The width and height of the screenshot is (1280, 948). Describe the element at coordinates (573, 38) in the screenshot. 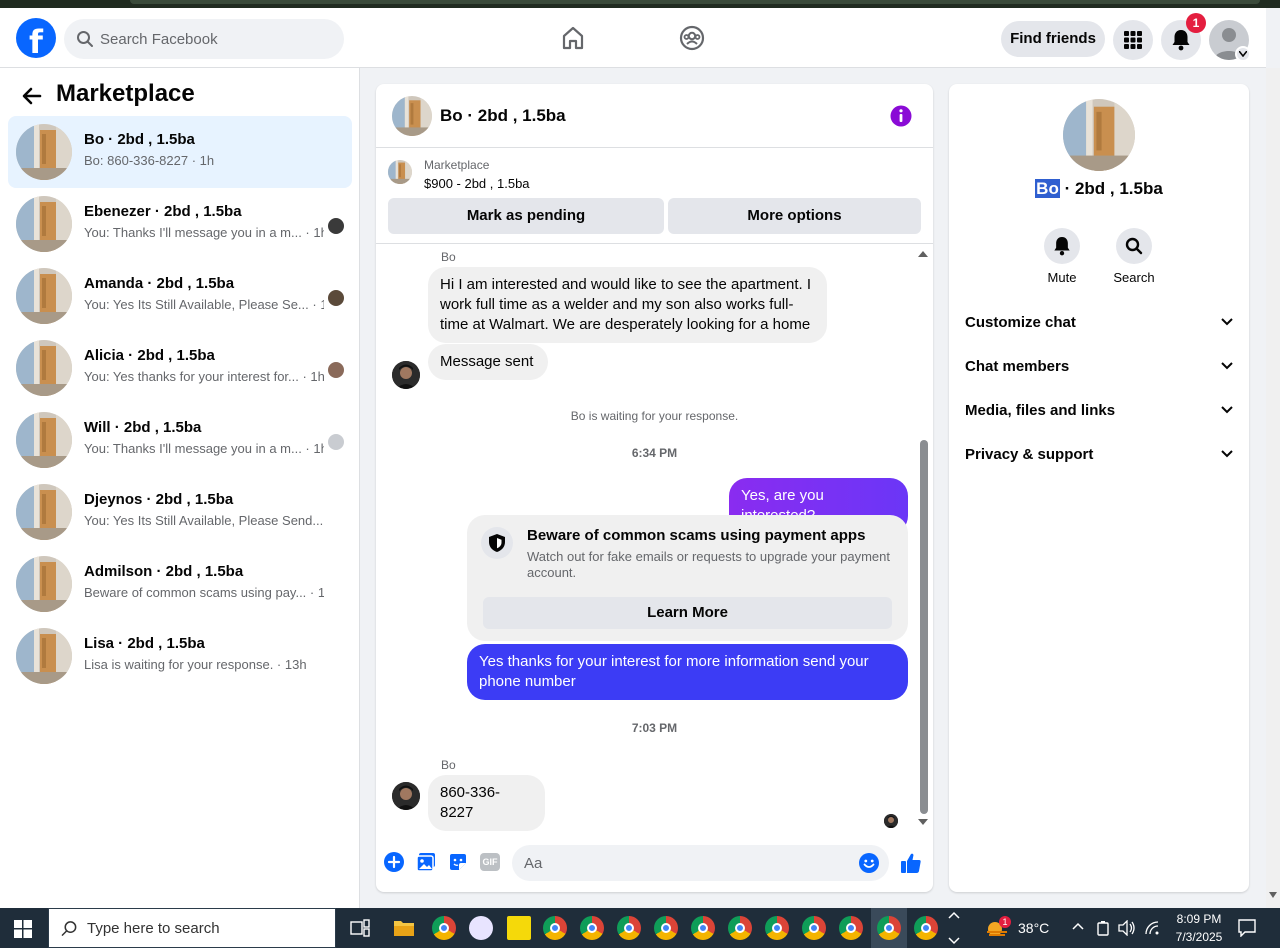

I see `home-icon` at that location.